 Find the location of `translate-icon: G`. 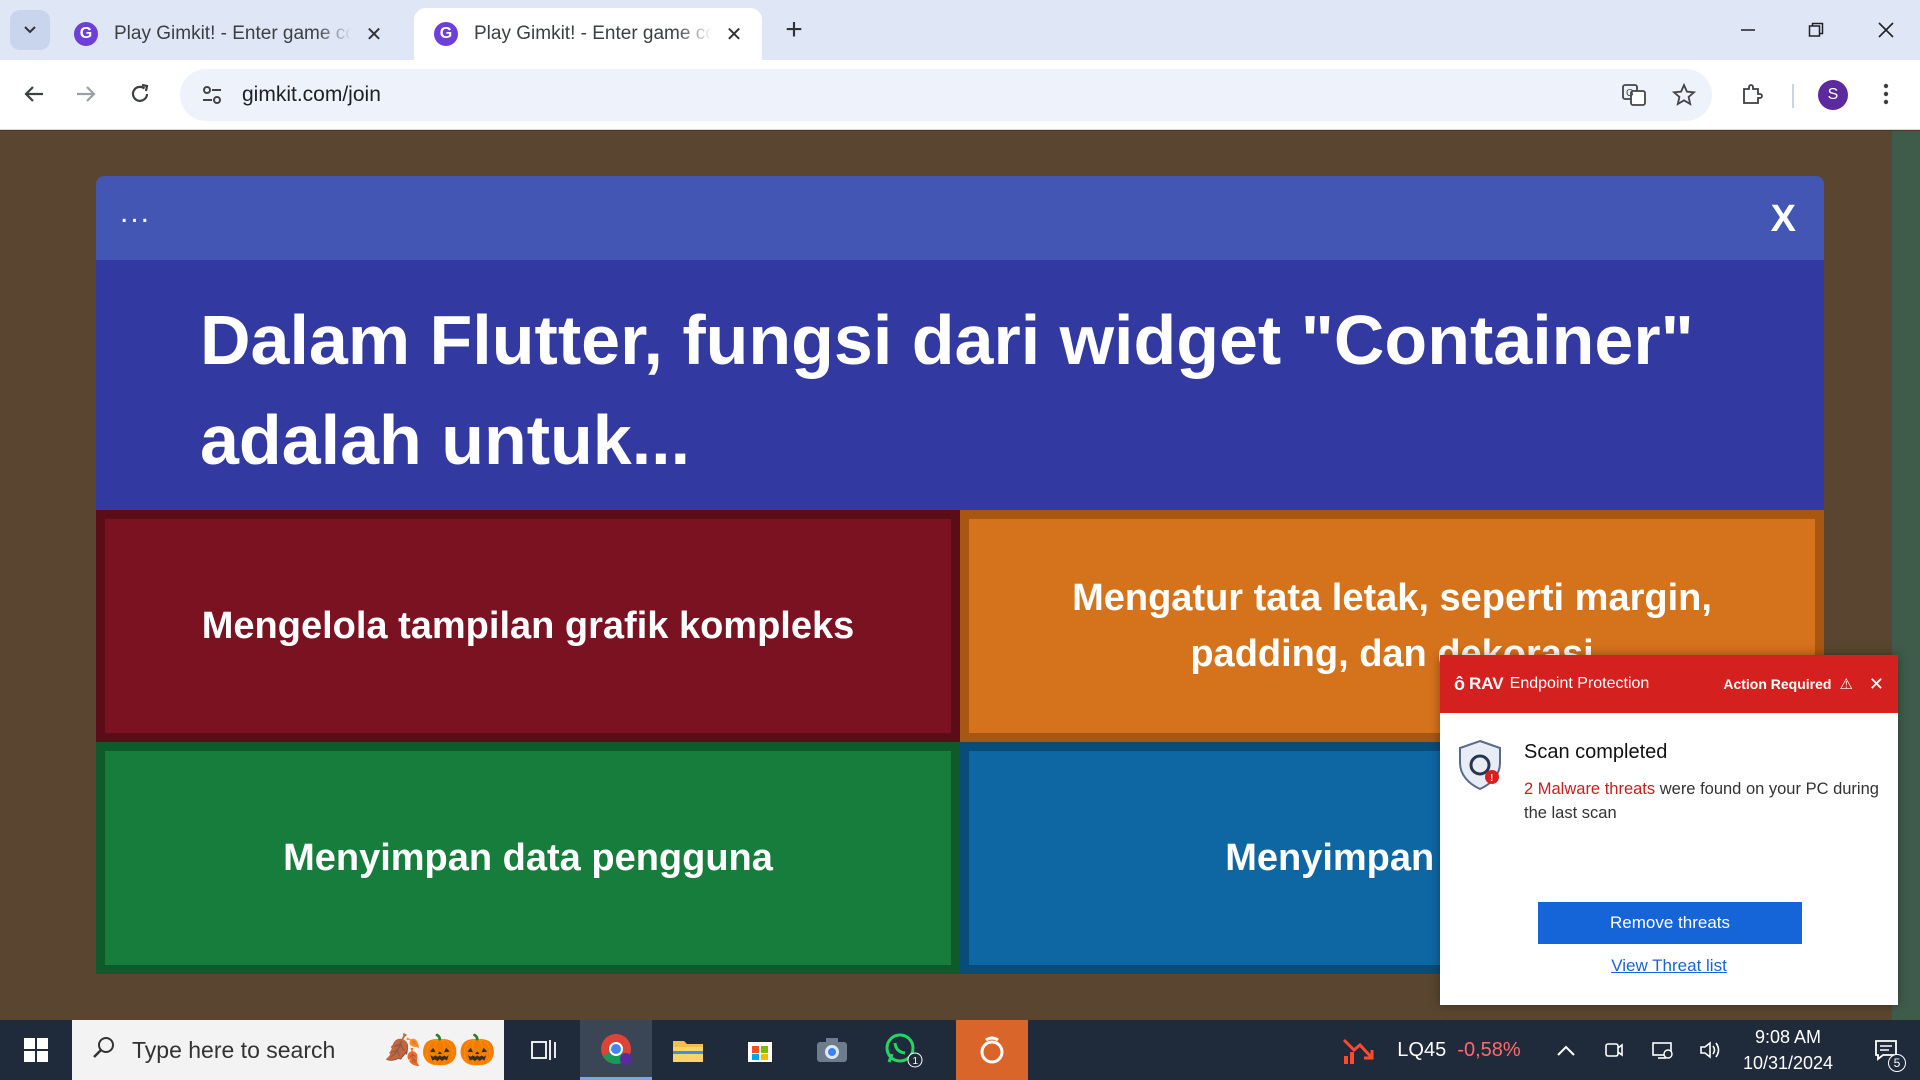

translate-icon: G is located at coordinates (1634, 95).